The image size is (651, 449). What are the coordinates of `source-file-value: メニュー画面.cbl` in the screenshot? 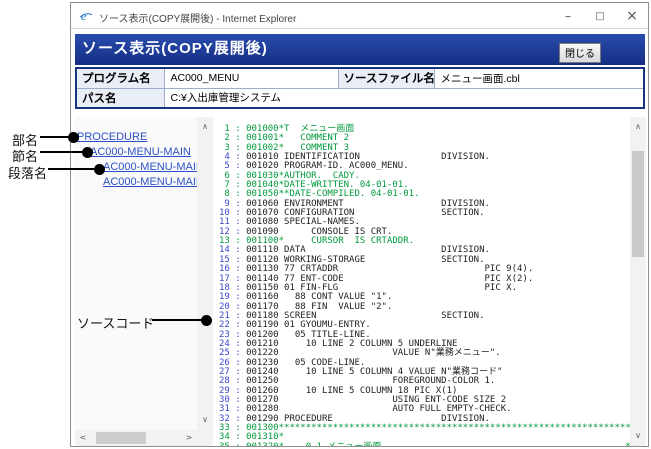 It's located at (539, 78).